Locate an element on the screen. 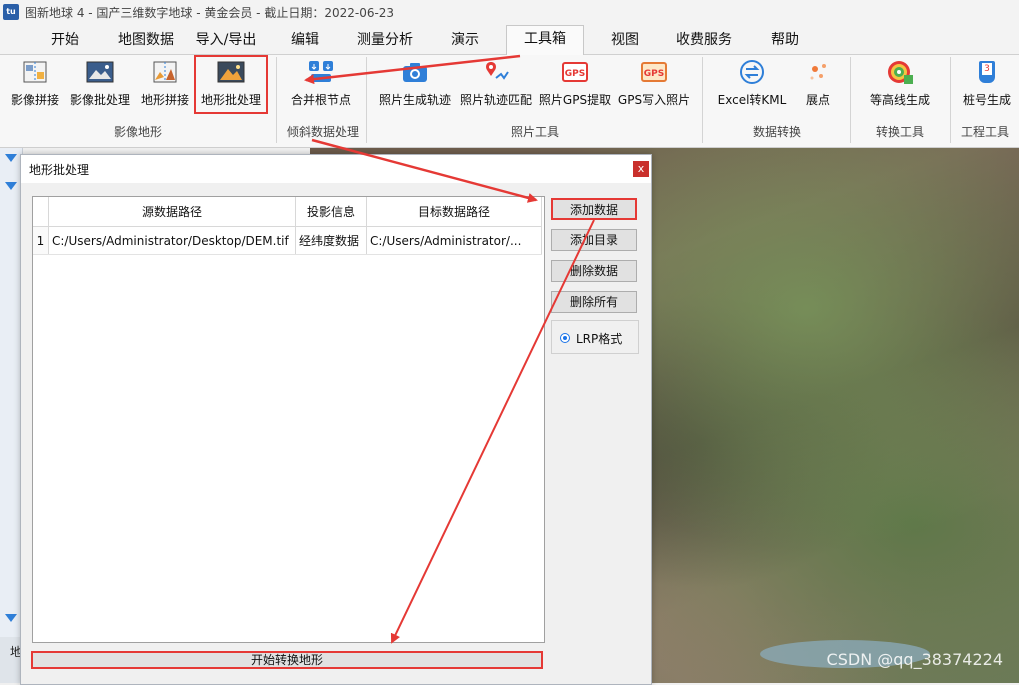 This screenshot has height=685, width=1019. terrain-mosaic-icon is located at coordinates (165, 72).